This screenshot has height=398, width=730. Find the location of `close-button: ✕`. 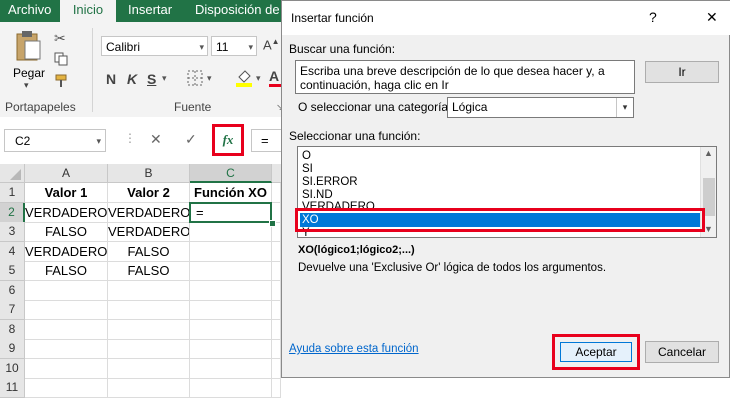

close-button: ✕ is located at coordinates (712, 17).